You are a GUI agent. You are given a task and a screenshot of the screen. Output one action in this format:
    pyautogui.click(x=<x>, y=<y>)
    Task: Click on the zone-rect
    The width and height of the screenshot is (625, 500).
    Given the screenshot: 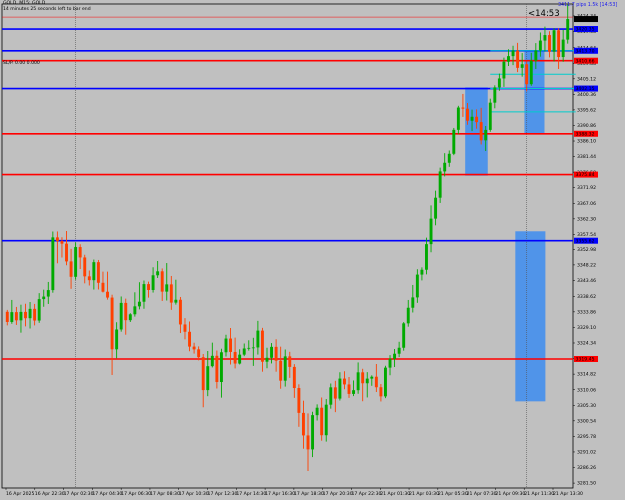 What is the action you would take?
    pyautogui.click(x=530, y=316)
    